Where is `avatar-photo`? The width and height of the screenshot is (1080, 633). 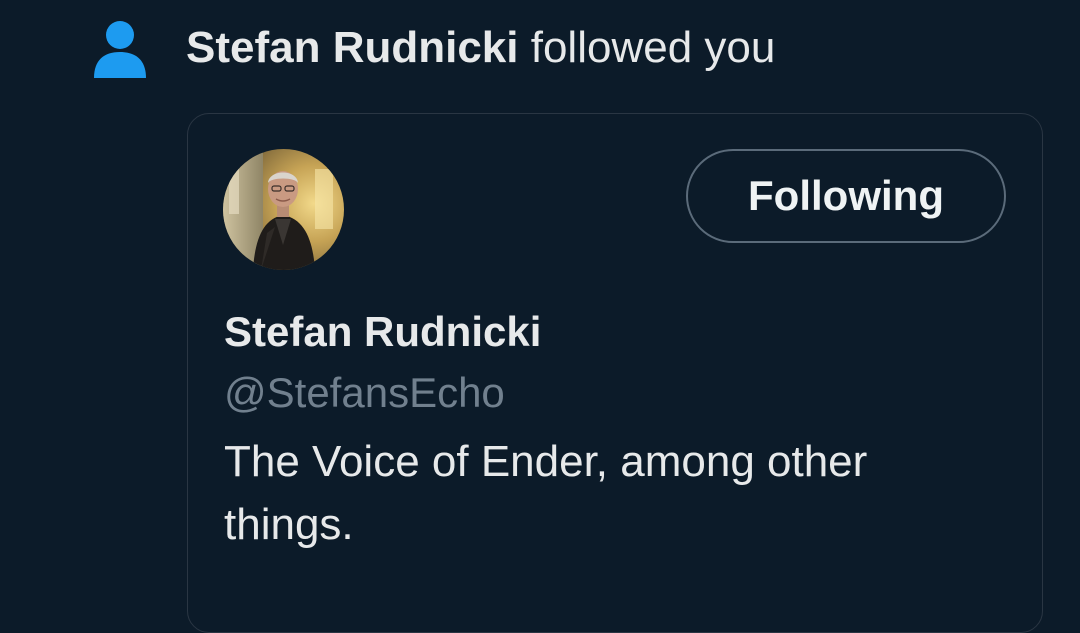
avatar-photo is located at coordinates (283, 209).